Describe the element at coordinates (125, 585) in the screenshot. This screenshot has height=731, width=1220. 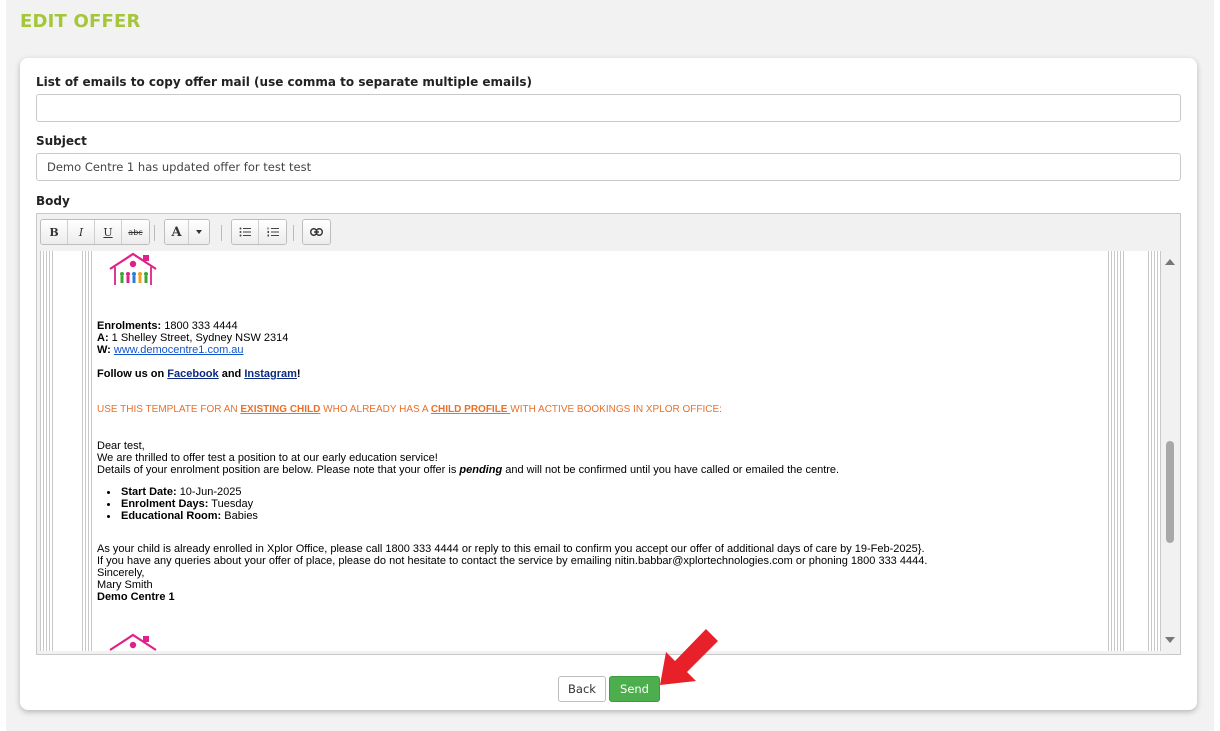
I see `signer-name: Mary Smith` at that location.